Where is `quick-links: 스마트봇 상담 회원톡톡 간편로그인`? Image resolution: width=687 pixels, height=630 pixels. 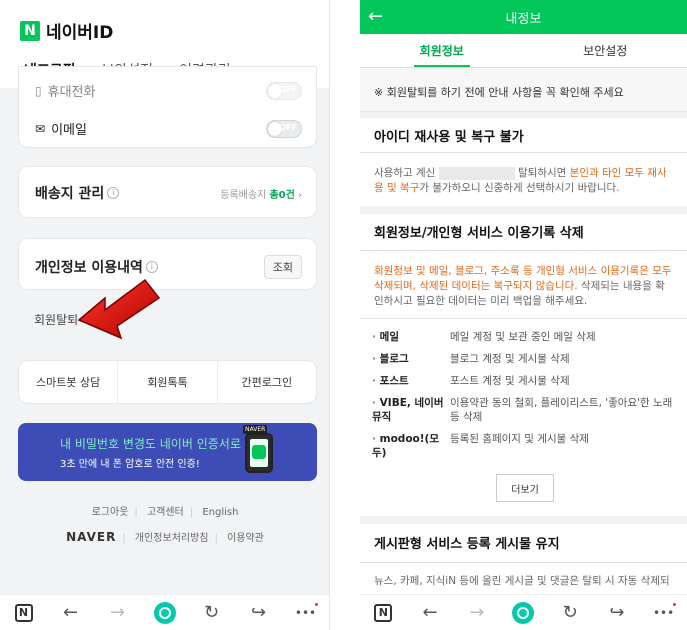 quick-links: 스마트봇 상담 회원톡톡 간편로그인 is located at coordinates (167, 382).